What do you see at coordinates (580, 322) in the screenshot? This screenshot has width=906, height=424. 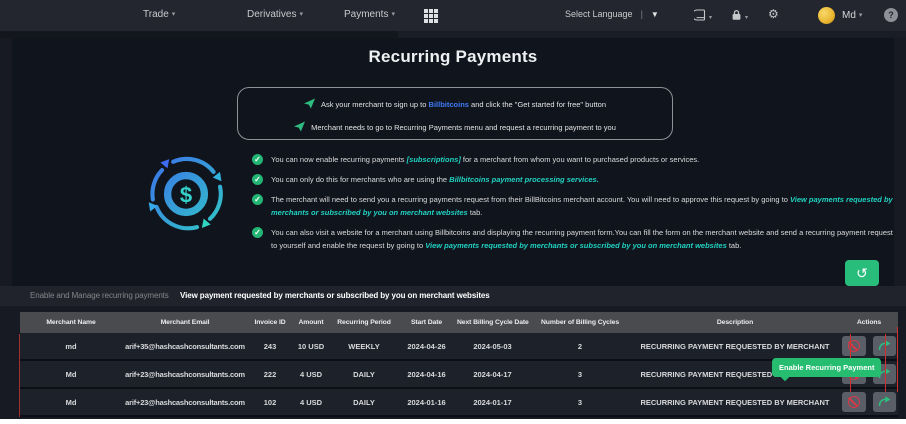 I see `col-number-of-billing-cycles: Number of Billing Cycles` at bounding box center [580, 322].